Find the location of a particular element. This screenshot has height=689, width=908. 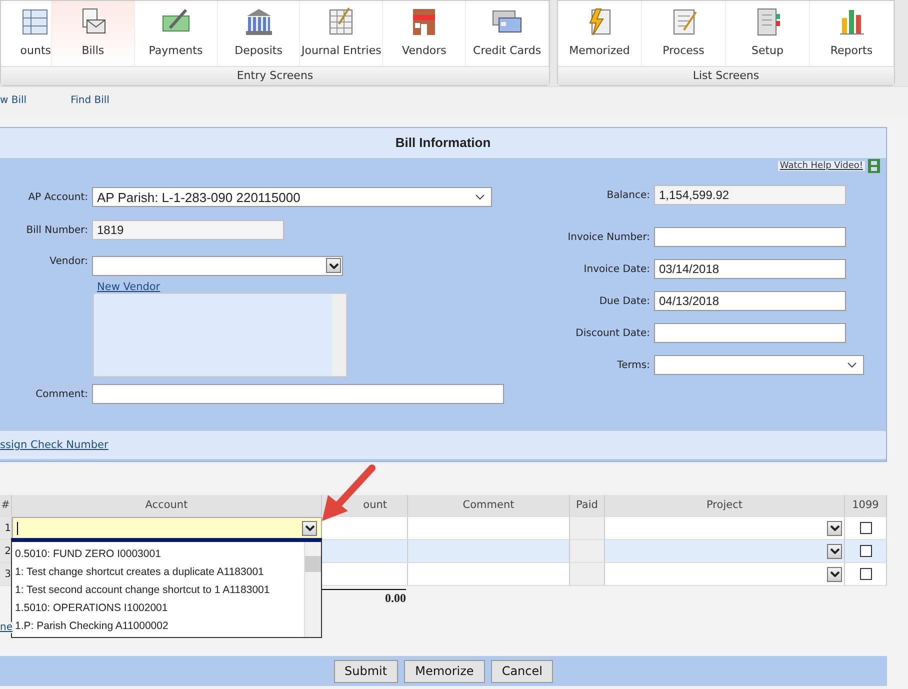

dropdown-option: 1.5010: OPERATIONS I1002001 is located at coordinates (158, 608).